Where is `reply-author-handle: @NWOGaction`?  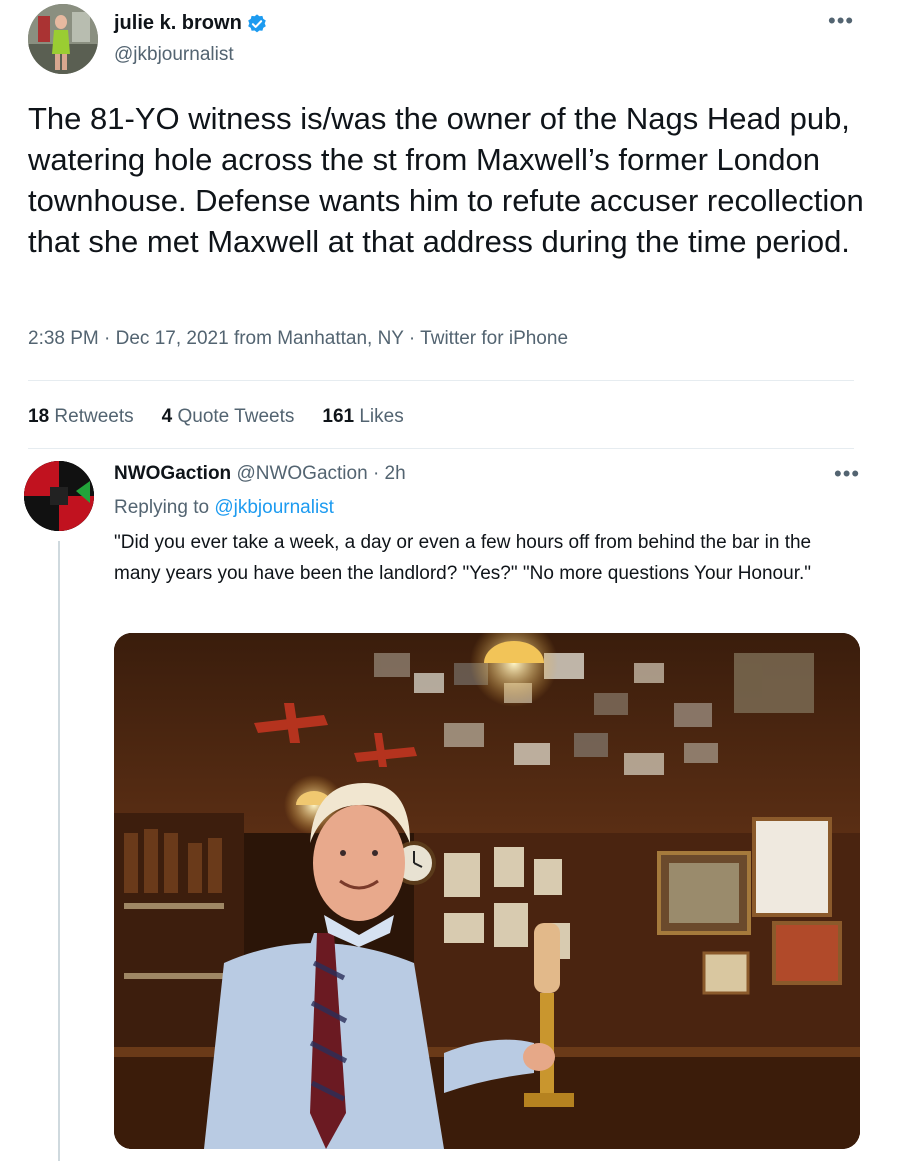
reply-author-handle: @NWOGaction is located at coordinates (301, 473).